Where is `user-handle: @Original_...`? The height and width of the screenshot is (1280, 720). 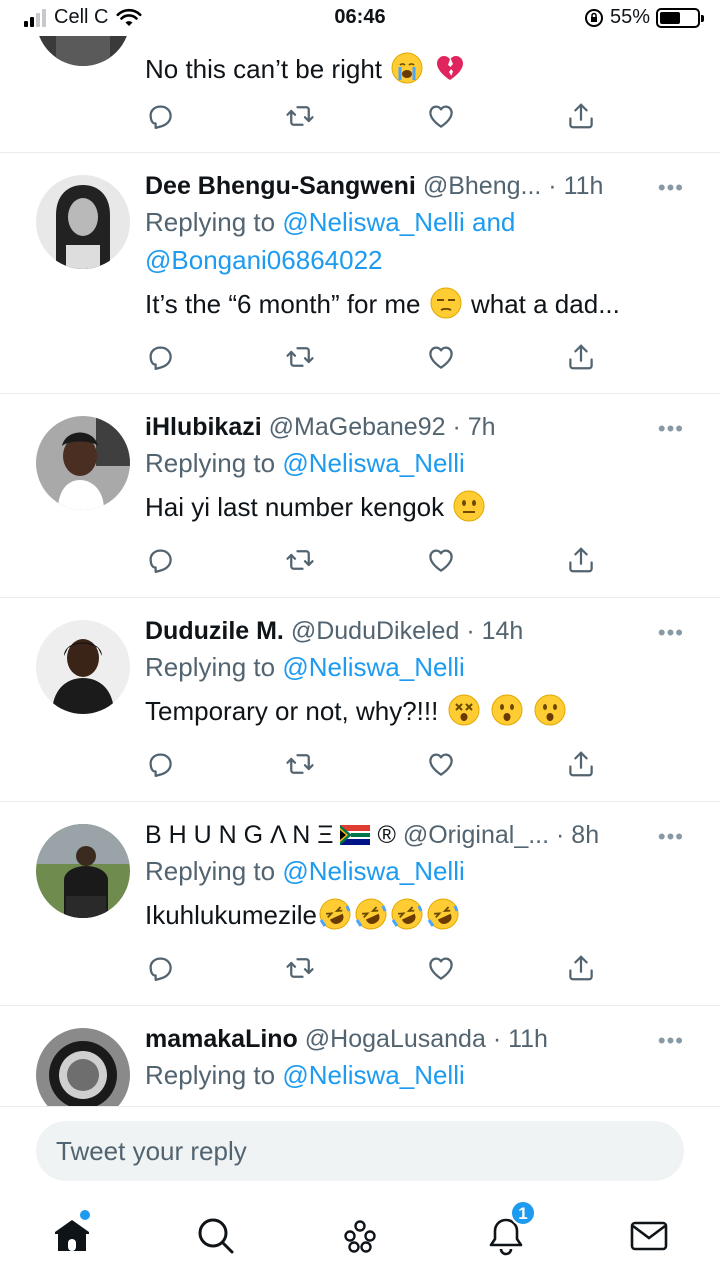 user-handle: @Original_... is located at coordinates (476, 835).